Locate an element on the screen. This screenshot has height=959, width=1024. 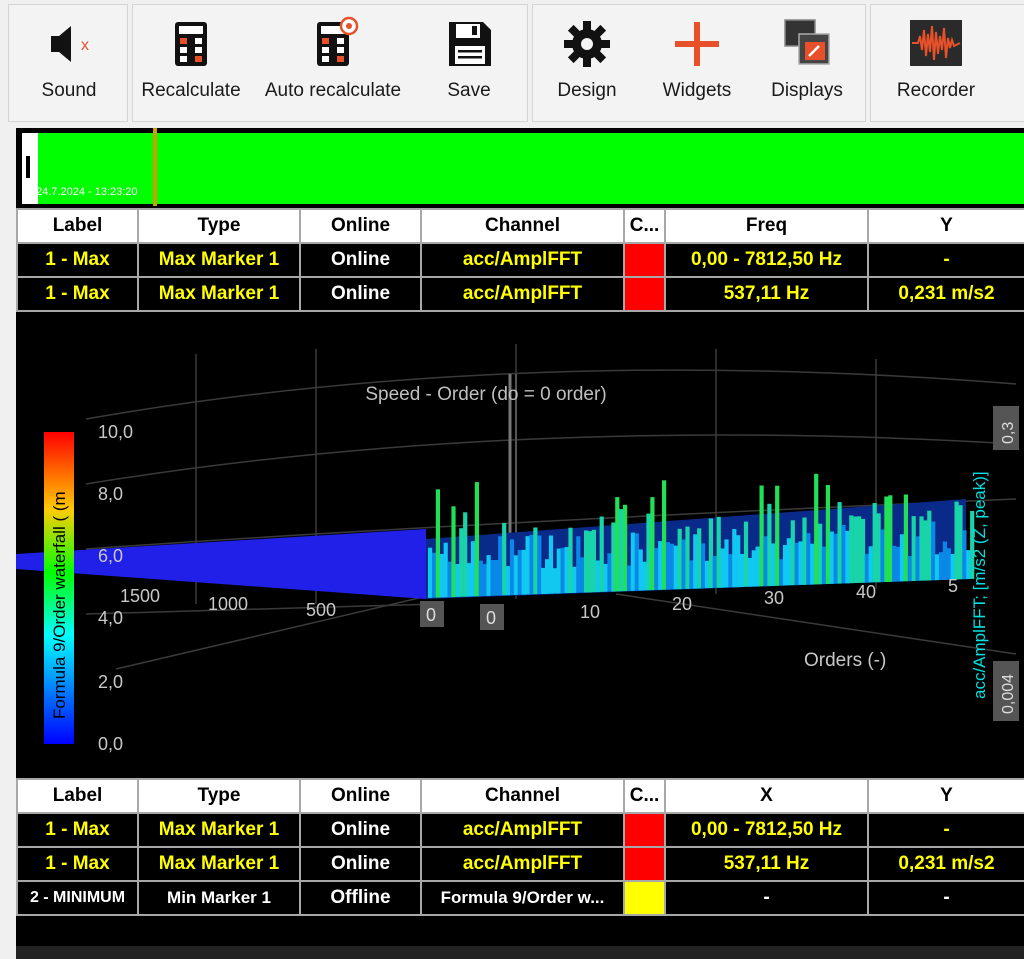
sound-button: x Sound is located at coordinates (69, 59).